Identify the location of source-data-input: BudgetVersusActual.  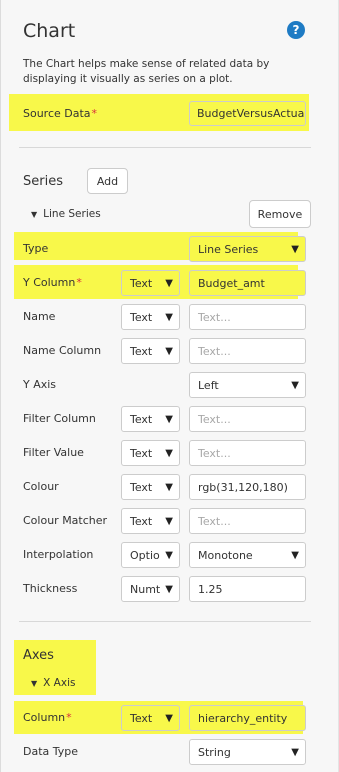
(247, 113).